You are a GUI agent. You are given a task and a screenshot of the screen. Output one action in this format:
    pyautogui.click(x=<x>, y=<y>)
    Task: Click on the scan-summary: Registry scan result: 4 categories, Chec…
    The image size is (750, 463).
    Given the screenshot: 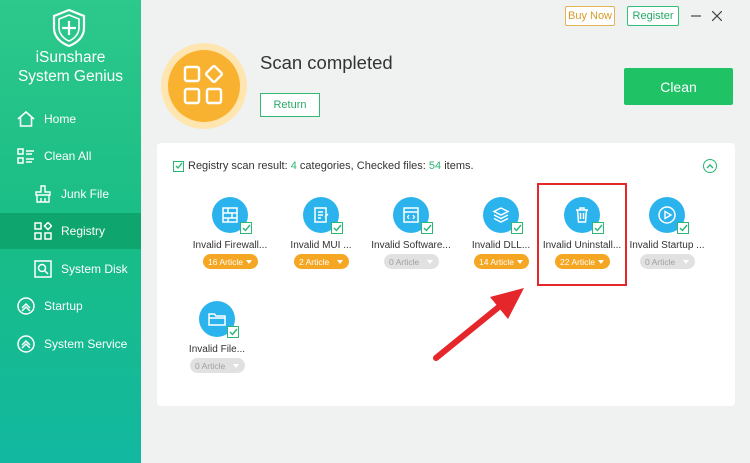 What is the action you would take?
    pyautogui.click(x=323, y=166)
    